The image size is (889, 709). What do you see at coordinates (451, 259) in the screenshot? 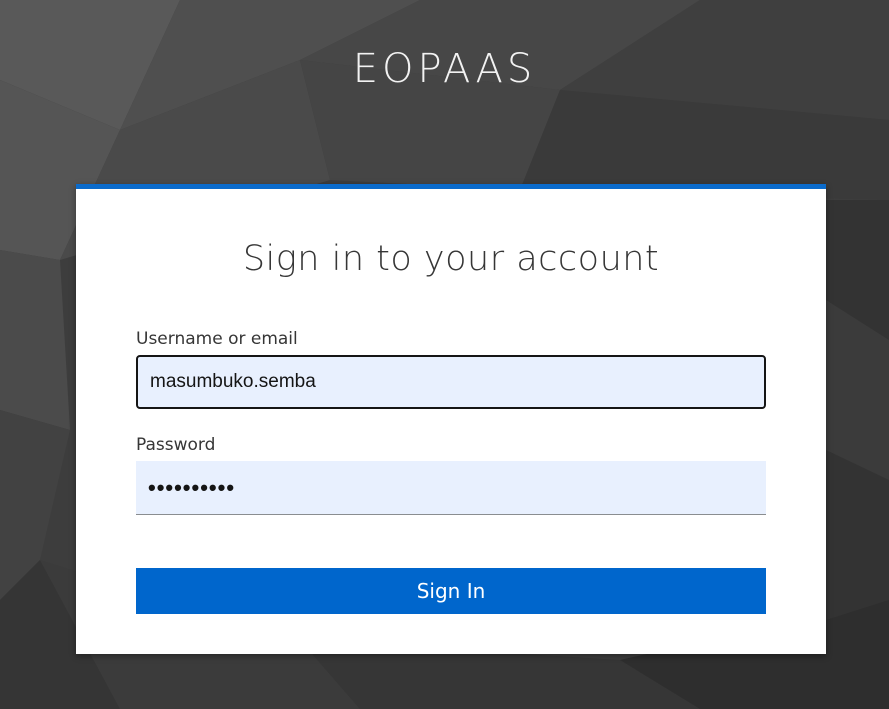
I see `login-title: Sign in to your account` at bounding box center [451, 259].